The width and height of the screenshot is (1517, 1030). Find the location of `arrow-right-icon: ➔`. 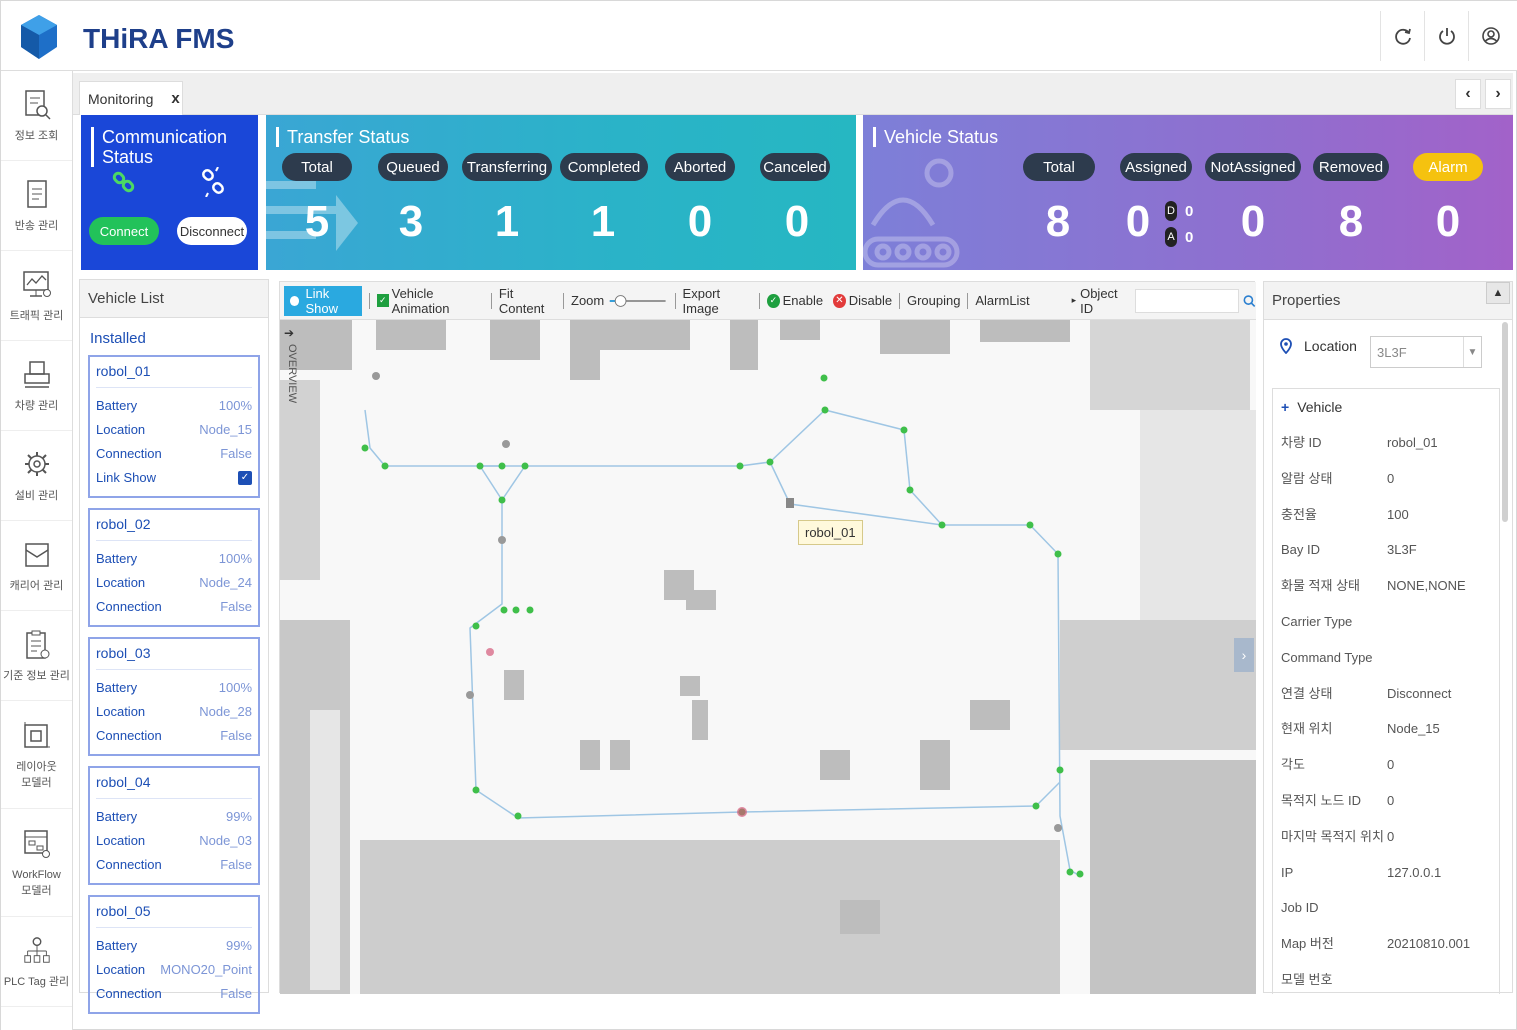

arrow-right-icon: ➔ is located at coordinates (289, 333).